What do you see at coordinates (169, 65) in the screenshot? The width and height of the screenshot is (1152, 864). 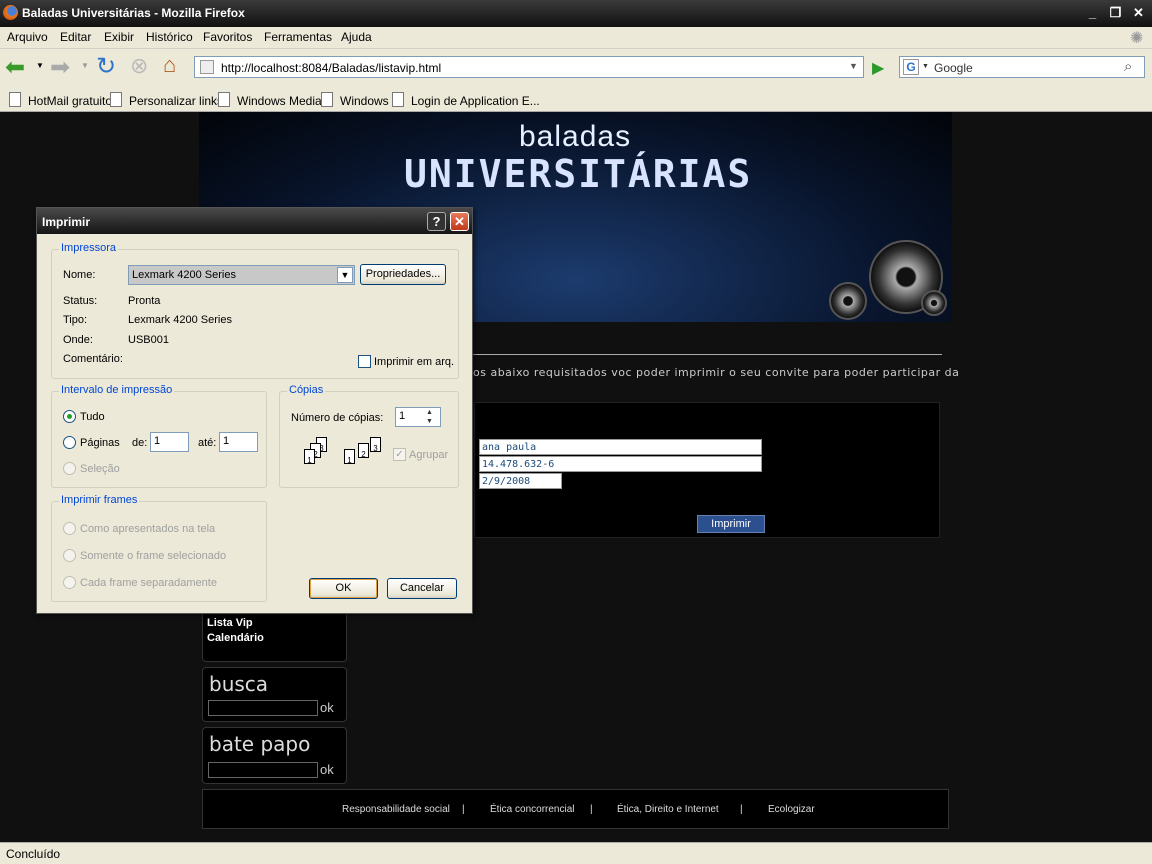 I see `home-icon: ⌂` at bounding box center [169, 65].